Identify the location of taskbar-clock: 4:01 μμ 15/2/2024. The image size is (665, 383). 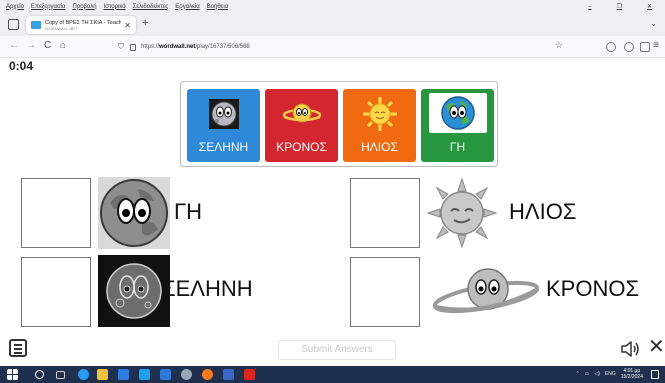
(632, 374).